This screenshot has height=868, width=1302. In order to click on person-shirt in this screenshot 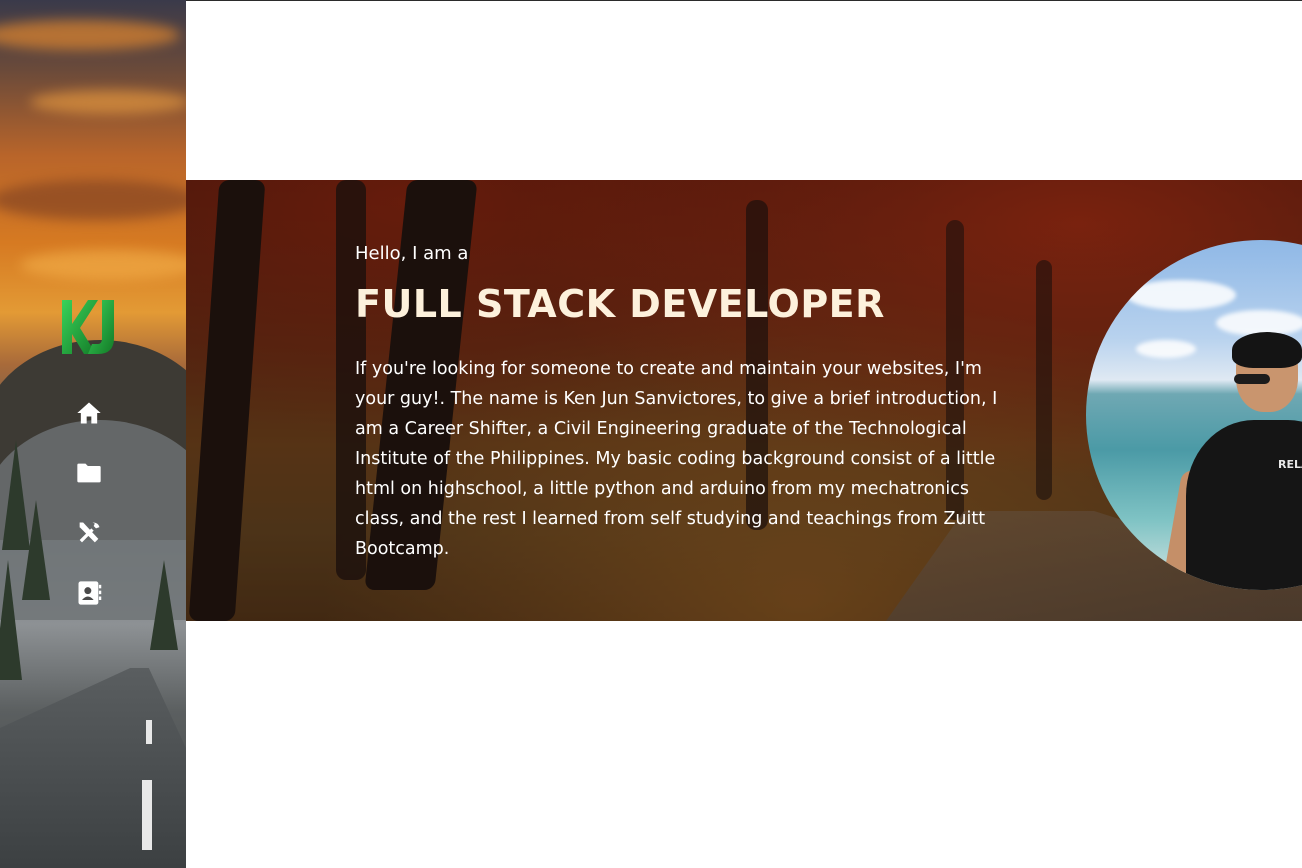, I will do `click(1244, 505)`.